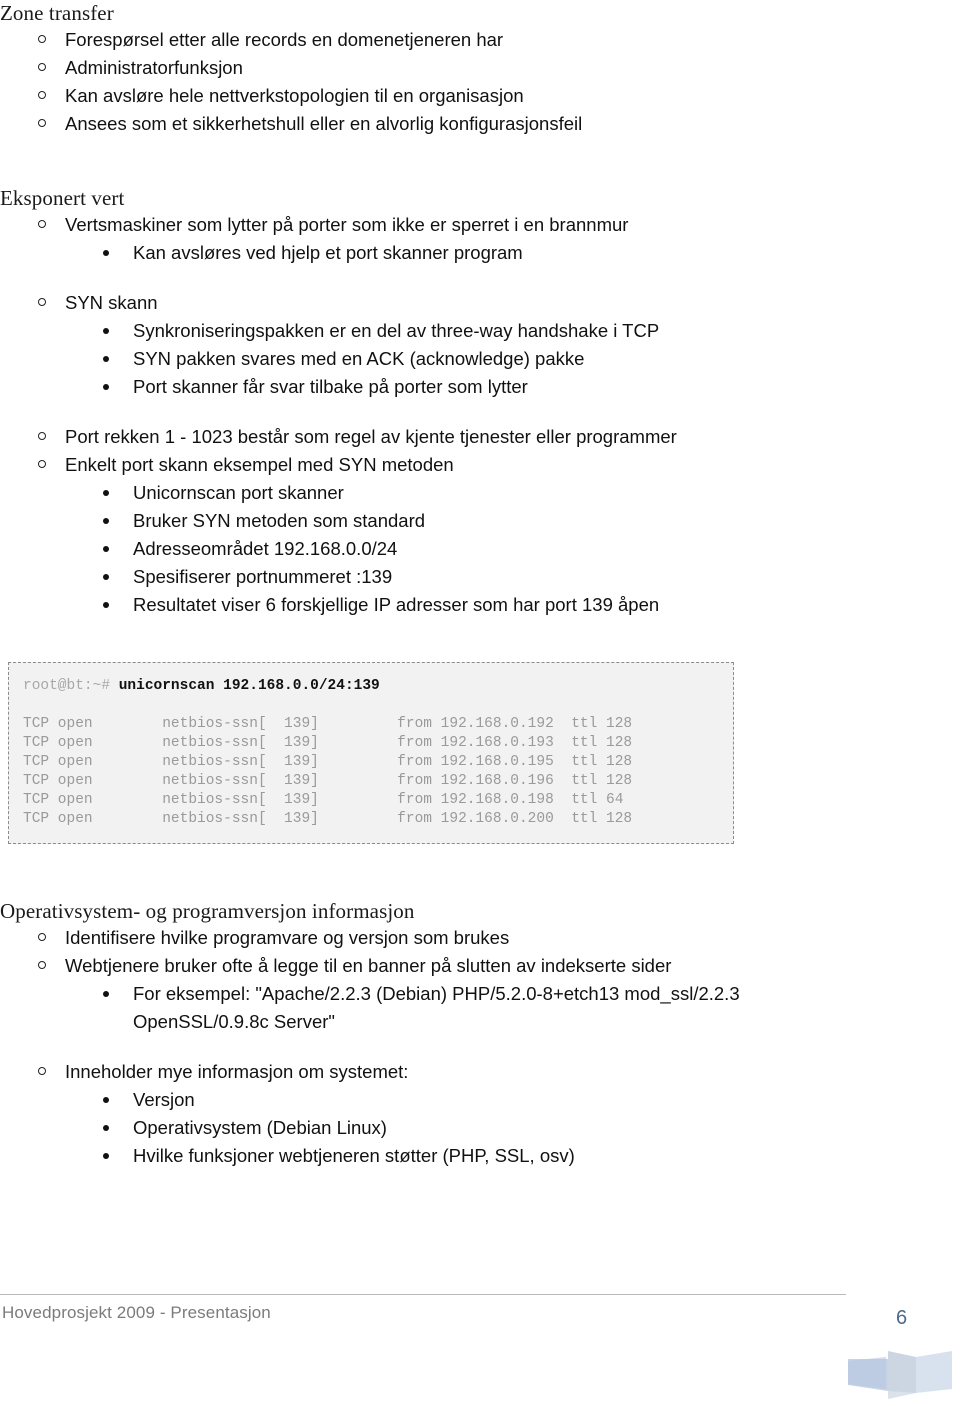 This screenshot has width=960, height=1406. I want to click on company-logo-icon, so click(902, 1372).